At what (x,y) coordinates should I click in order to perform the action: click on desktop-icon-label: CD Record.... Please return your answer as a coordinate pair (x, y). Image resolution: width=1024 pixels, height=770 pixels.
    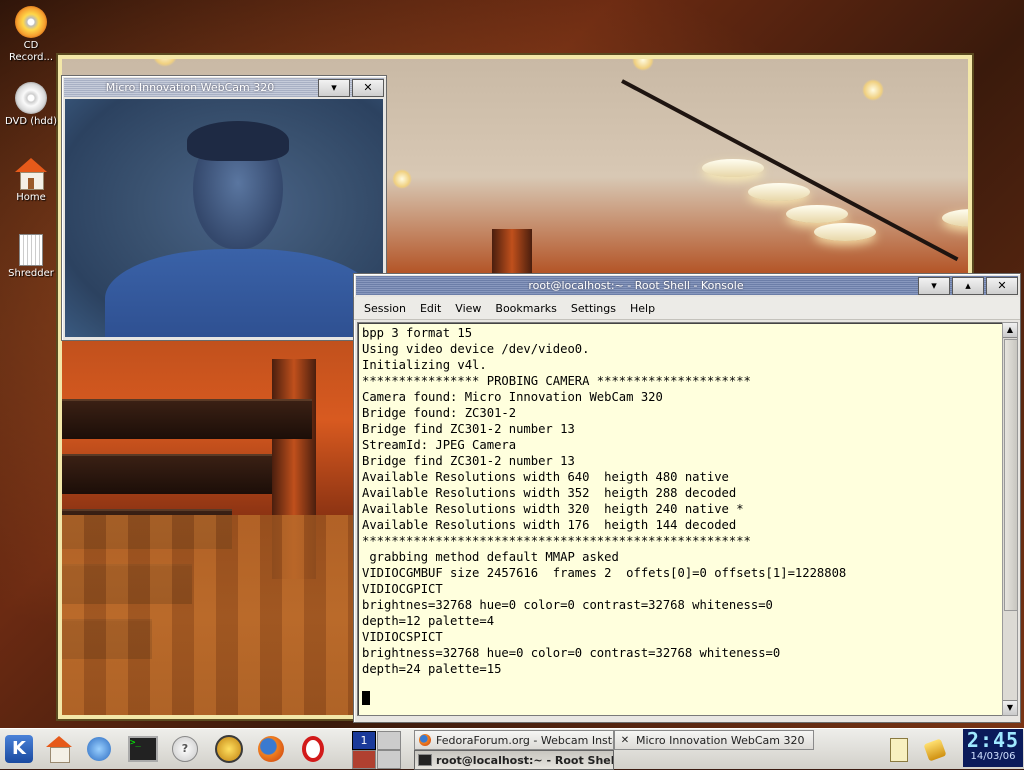
    Looking at the image, I should click on (31, 51).